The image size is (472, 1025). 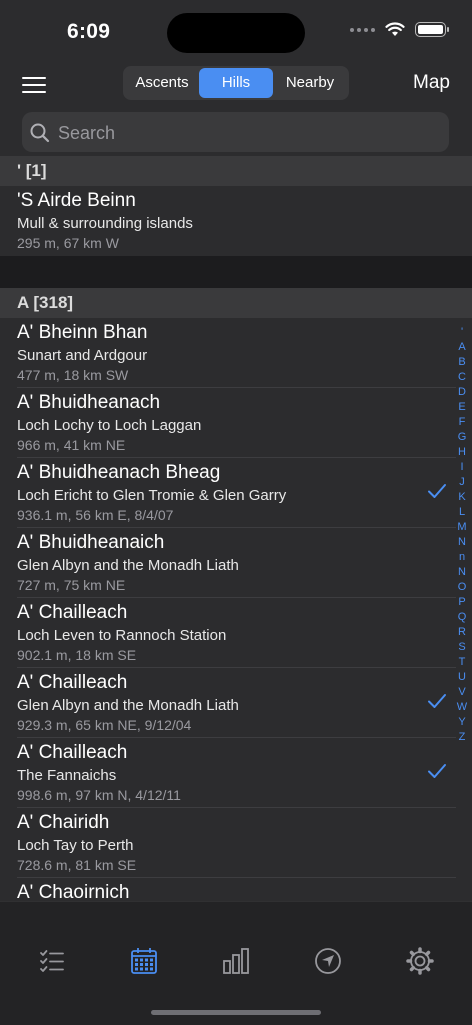 I want to click on index-letter: U, so click(x=462, y=677).